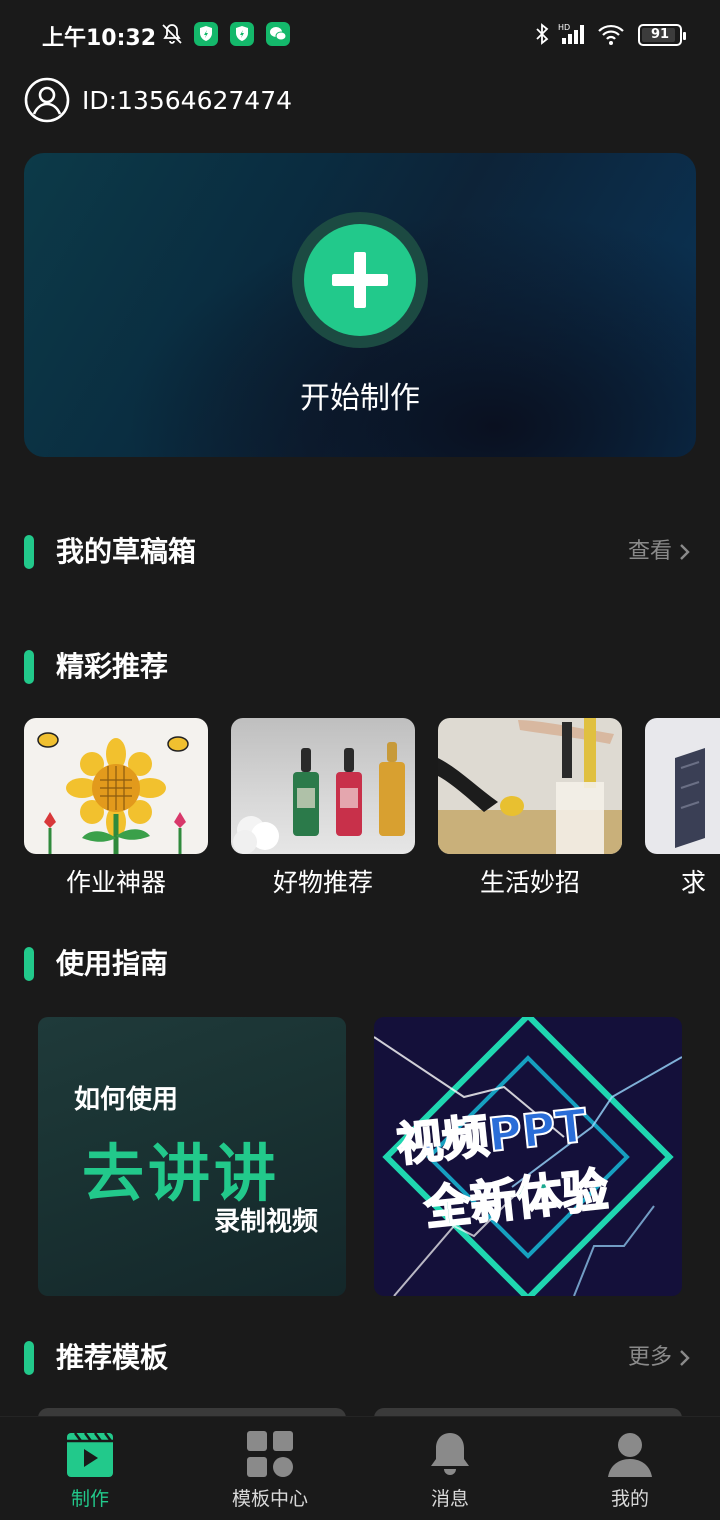 This screenshot has height=1520, width=720. I want to click on bottom-navigation: 制作 模板中心 消息 我的, so click(360, 1468).